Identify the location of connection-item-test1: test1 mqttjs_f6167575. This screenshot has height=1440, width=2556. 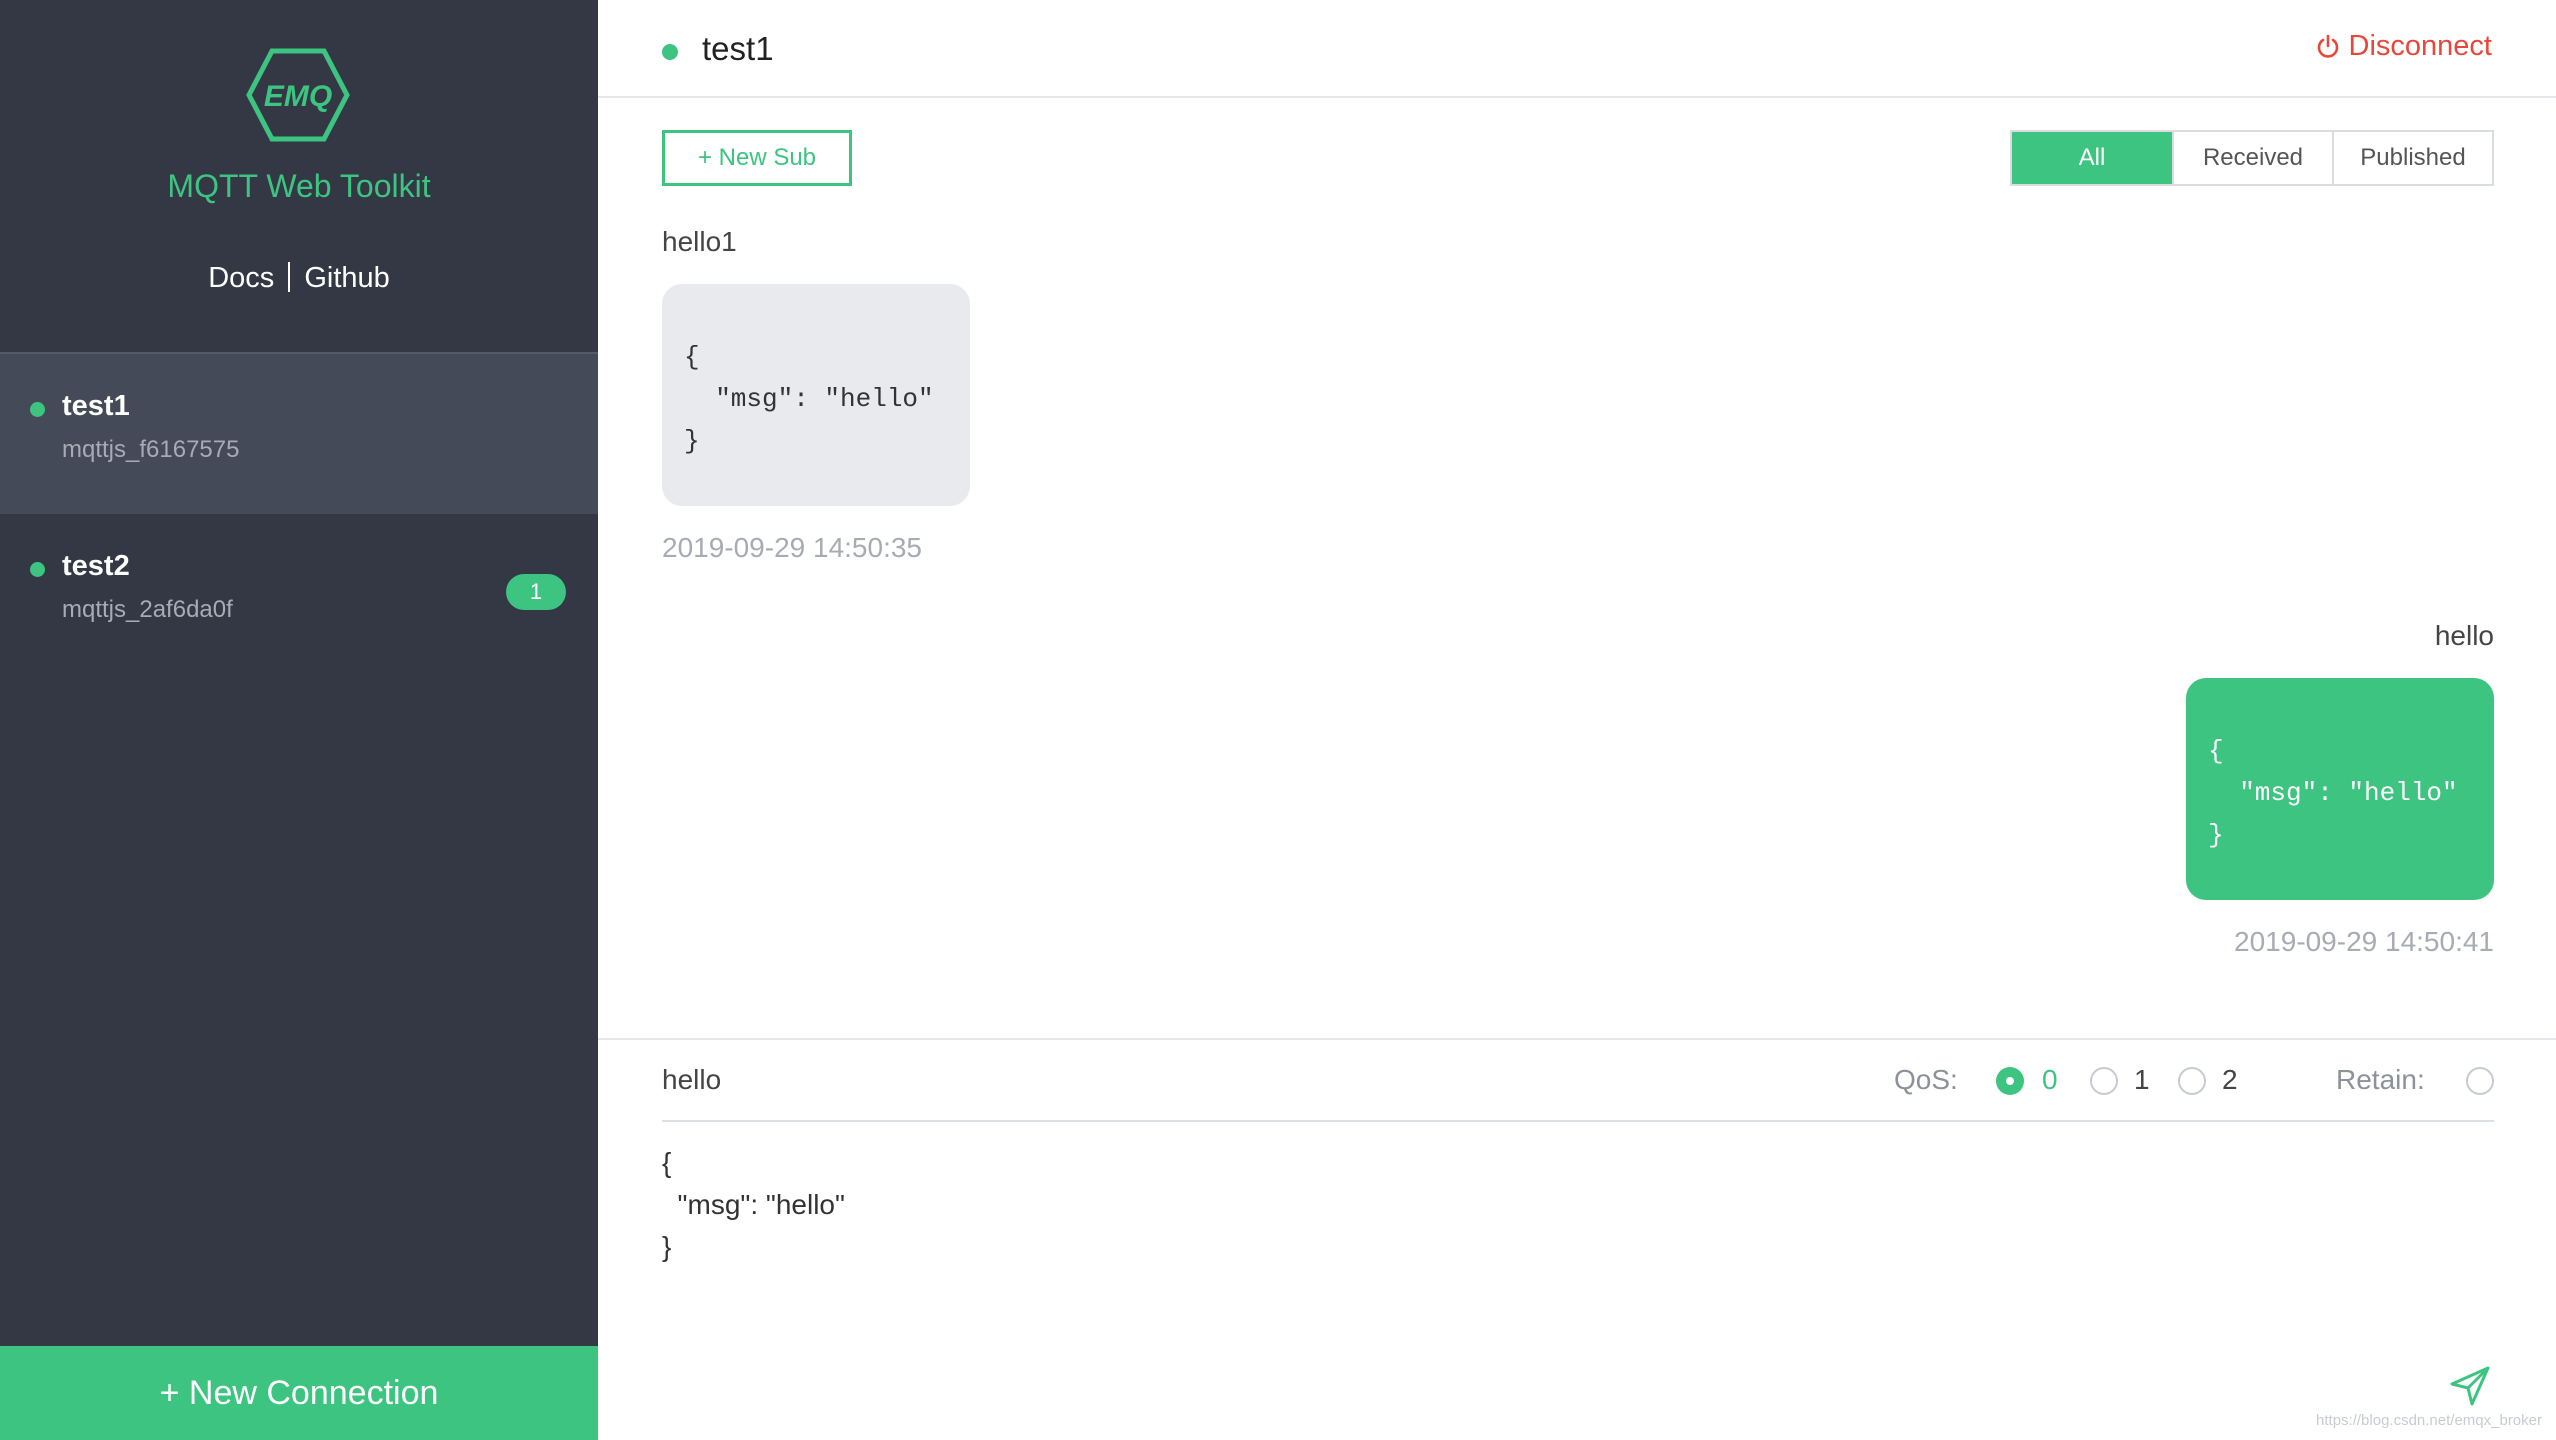
(299, 434).